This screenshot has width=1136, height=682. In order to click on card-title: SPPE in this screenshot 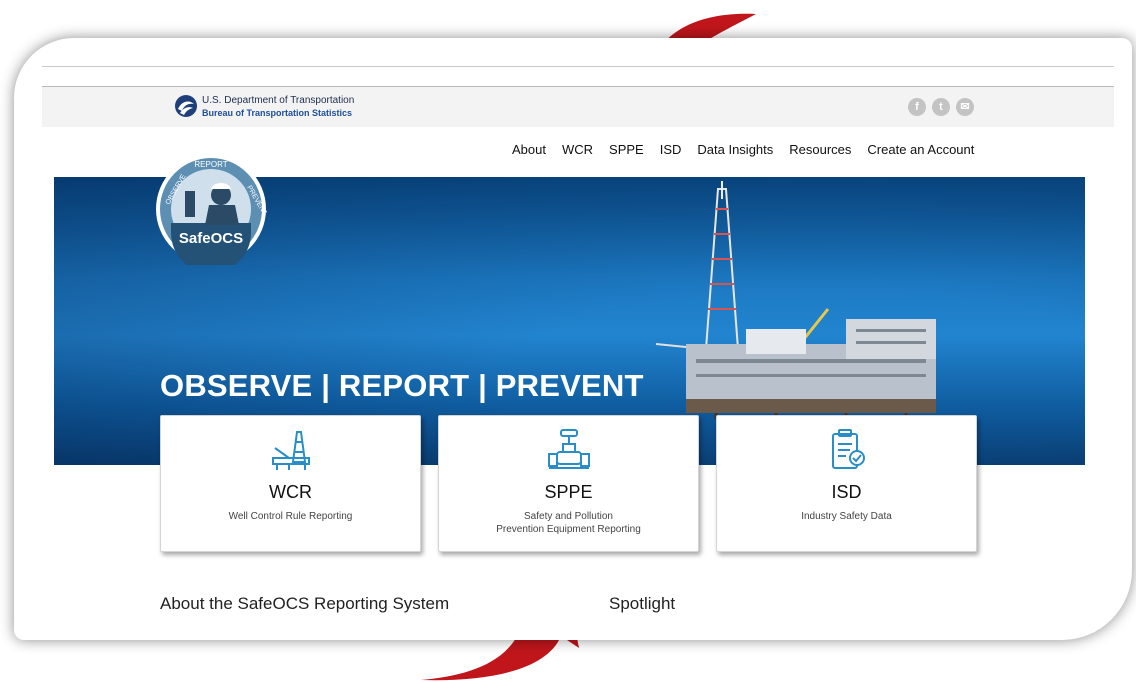, I will do `click(568, 492)`.